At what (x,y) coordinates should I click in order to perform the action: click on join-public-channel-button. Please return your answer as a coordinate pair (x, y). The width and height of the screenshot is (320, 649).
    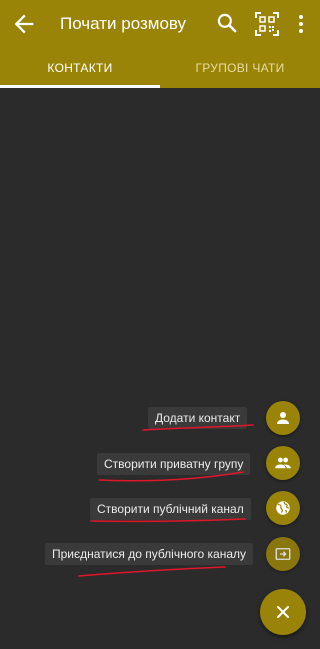
    Looking at the image, I should click on (283, 554).